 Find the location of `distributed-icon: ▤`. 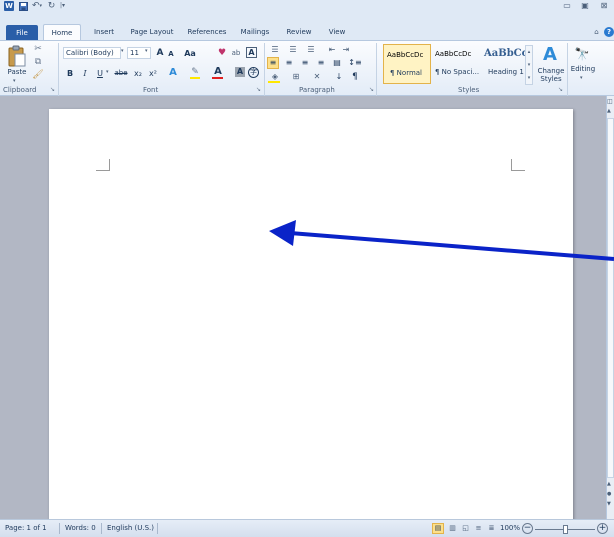

distributed-icon: ▤ is located at coordinates (337, 63).